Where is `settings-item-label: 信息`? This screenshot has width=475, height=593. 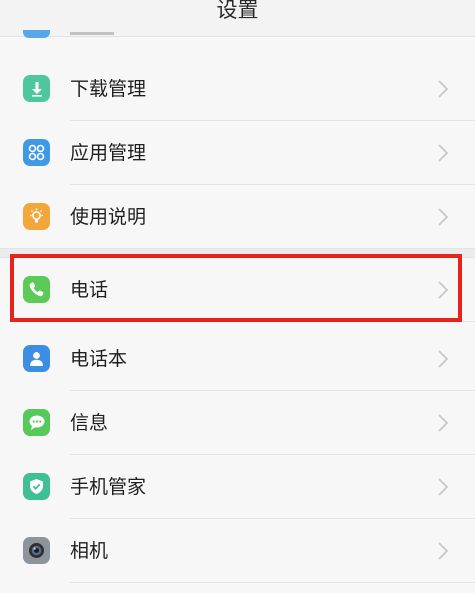
settings-item-label: 信息 is located at coordinates (89, 423).